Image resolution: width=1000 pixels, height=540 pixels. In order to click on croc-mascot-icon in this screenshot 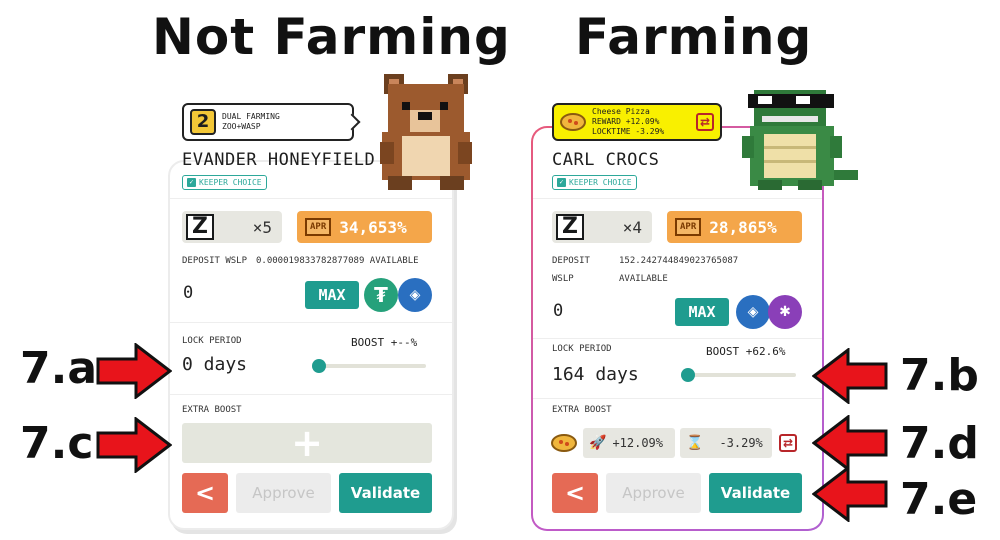, I will do `click(800, 140)`.